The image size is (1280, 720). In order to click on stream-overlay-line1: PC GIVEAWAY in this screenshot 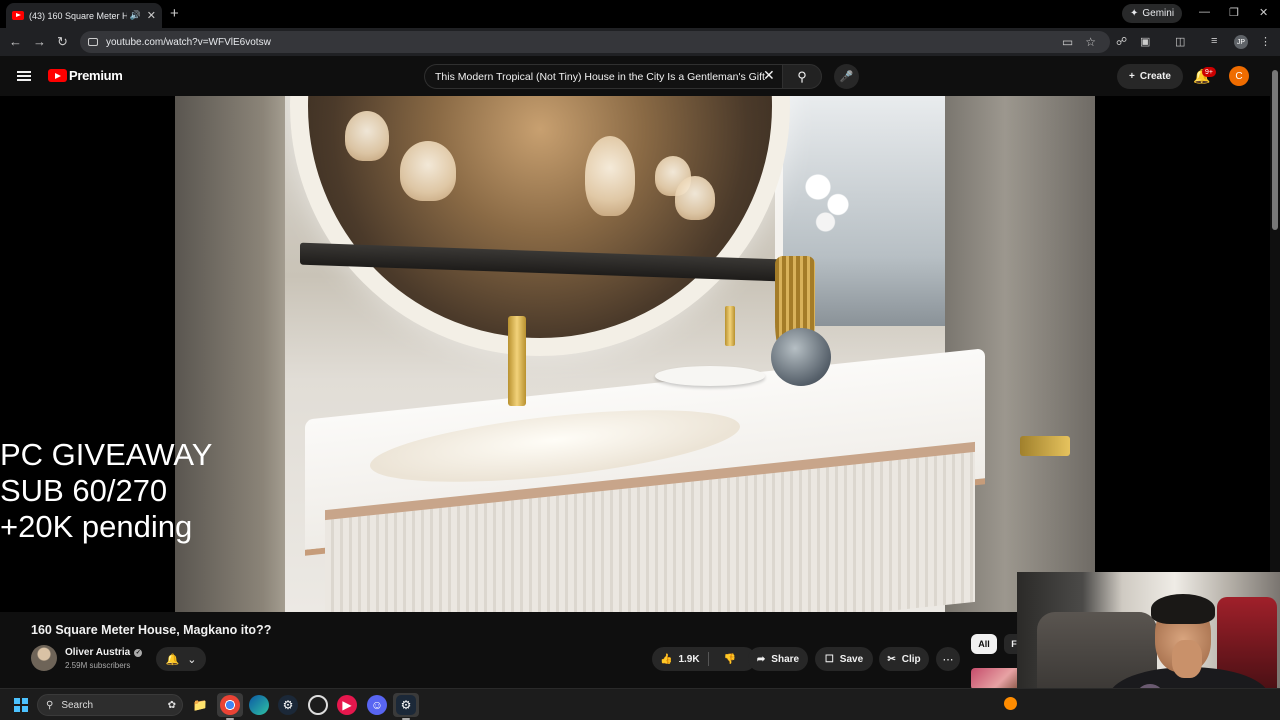, I will do `click(106, 454)`.